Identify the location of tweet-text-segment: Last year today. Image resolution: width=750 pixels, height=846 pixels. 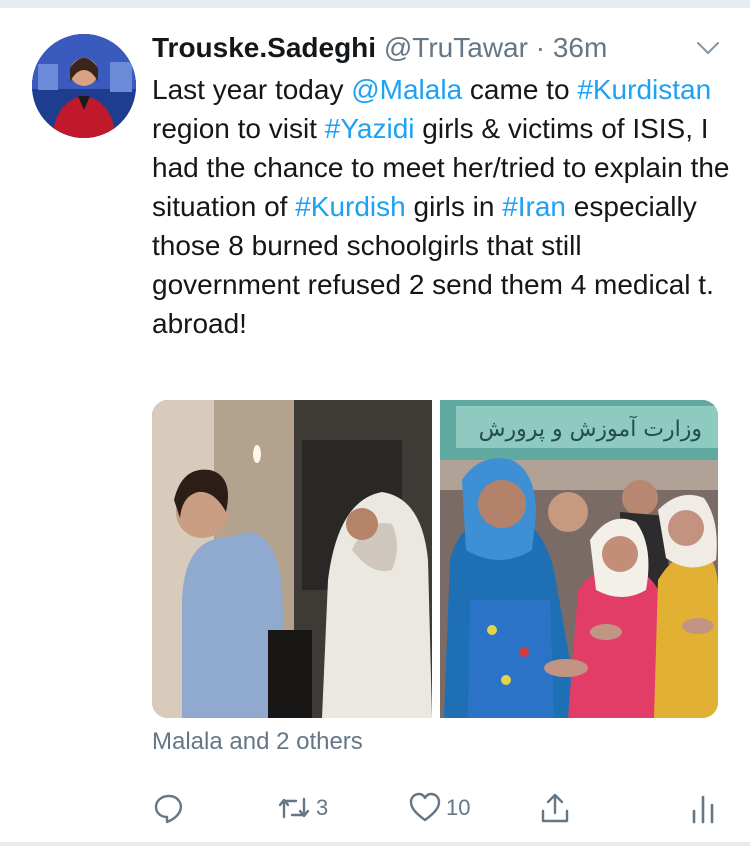
(252, 89).